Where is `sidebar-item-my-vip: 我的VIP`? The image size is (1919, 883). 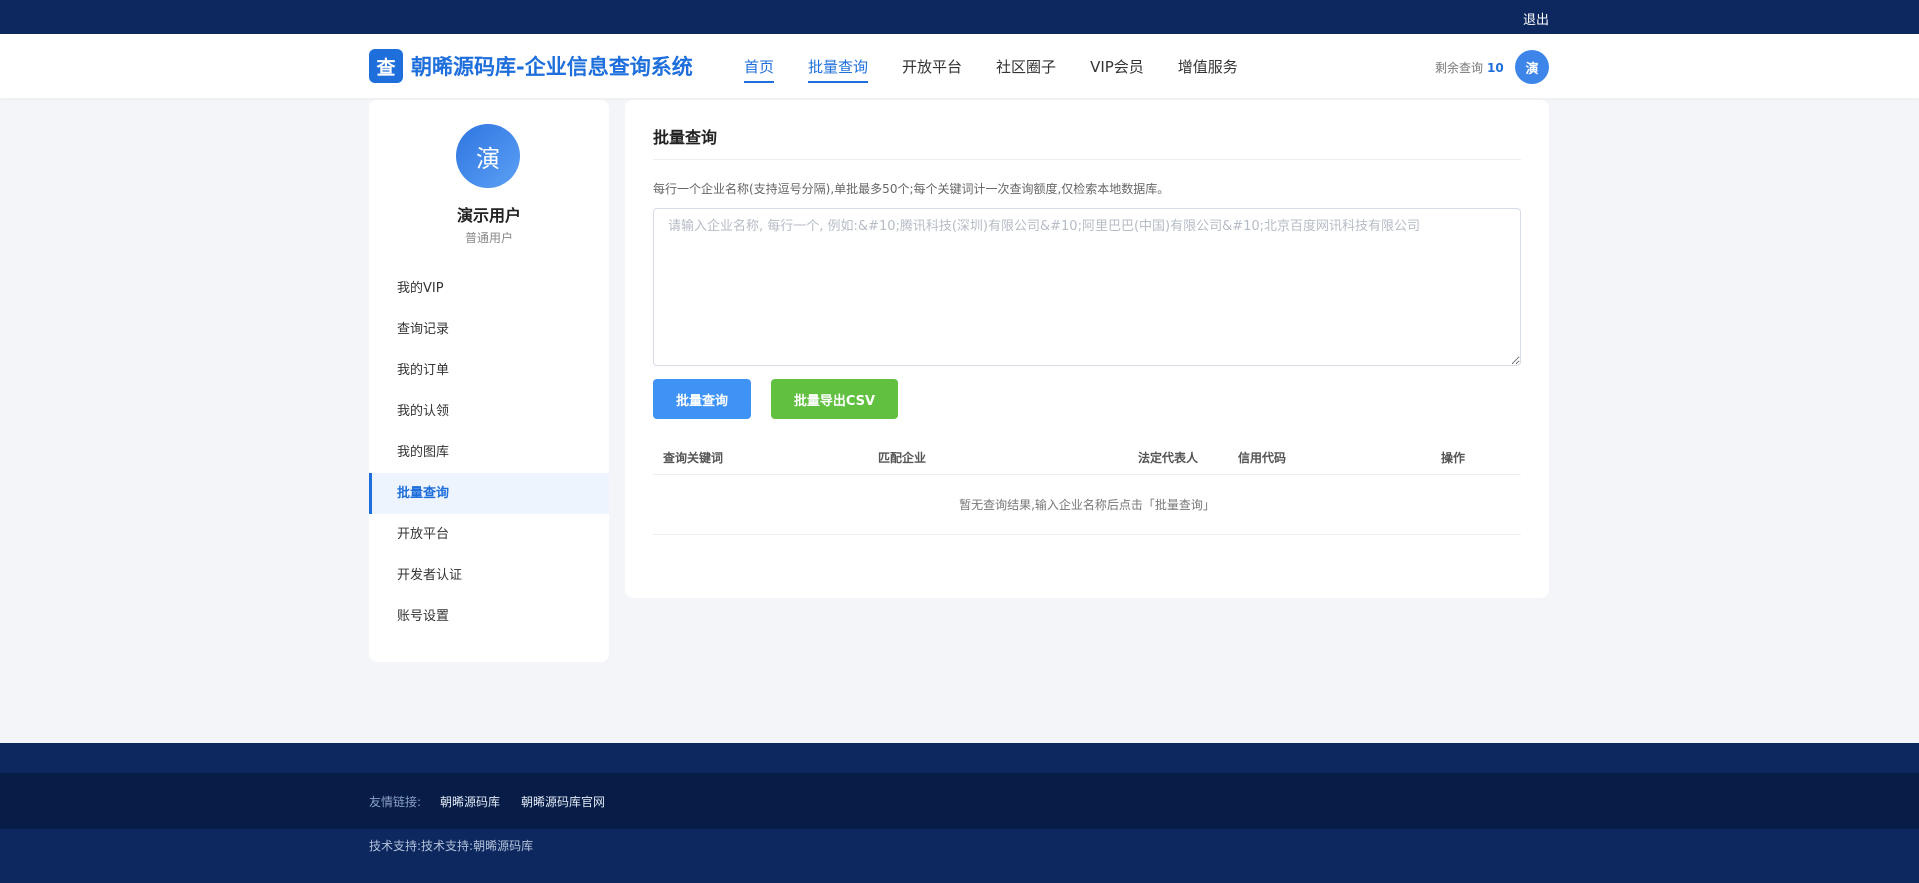 sidebar-item-my-vip: 我的VIP is located at coordinates (489, 288).